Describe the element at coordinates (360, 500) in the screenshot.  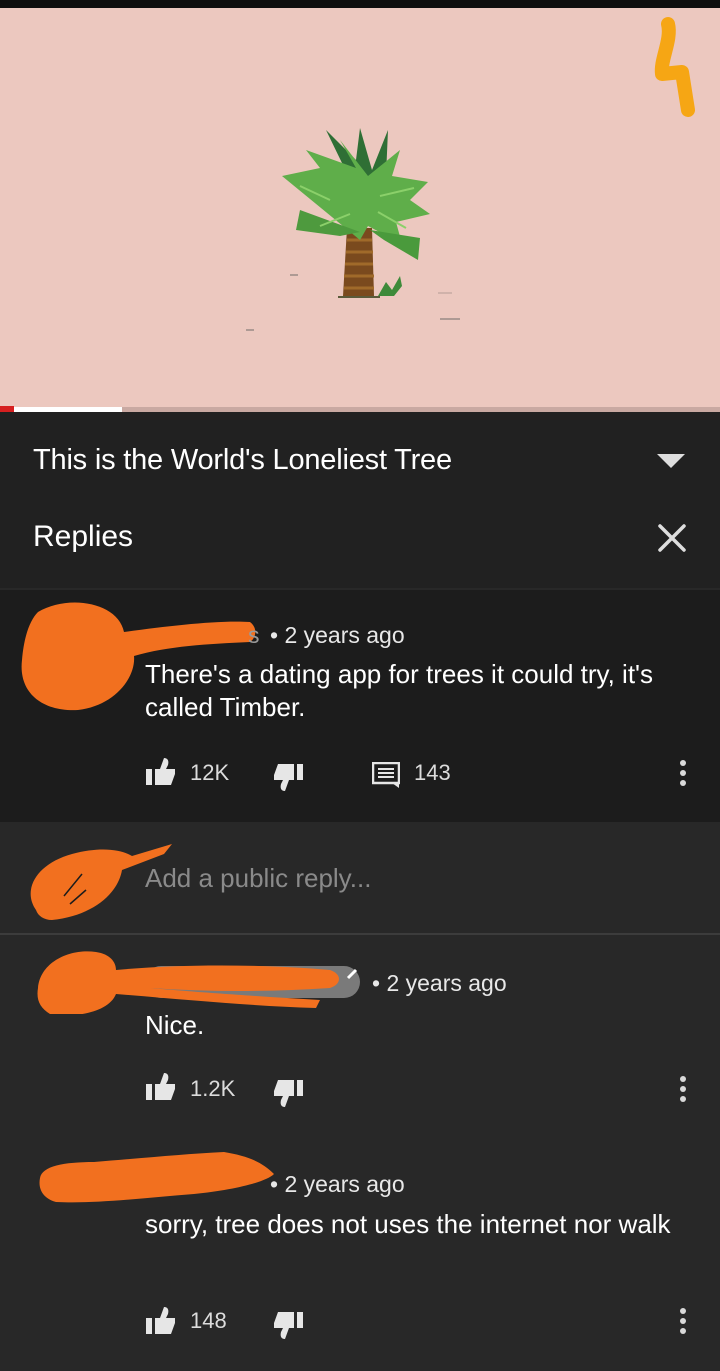
I see `replies-header` at that location.